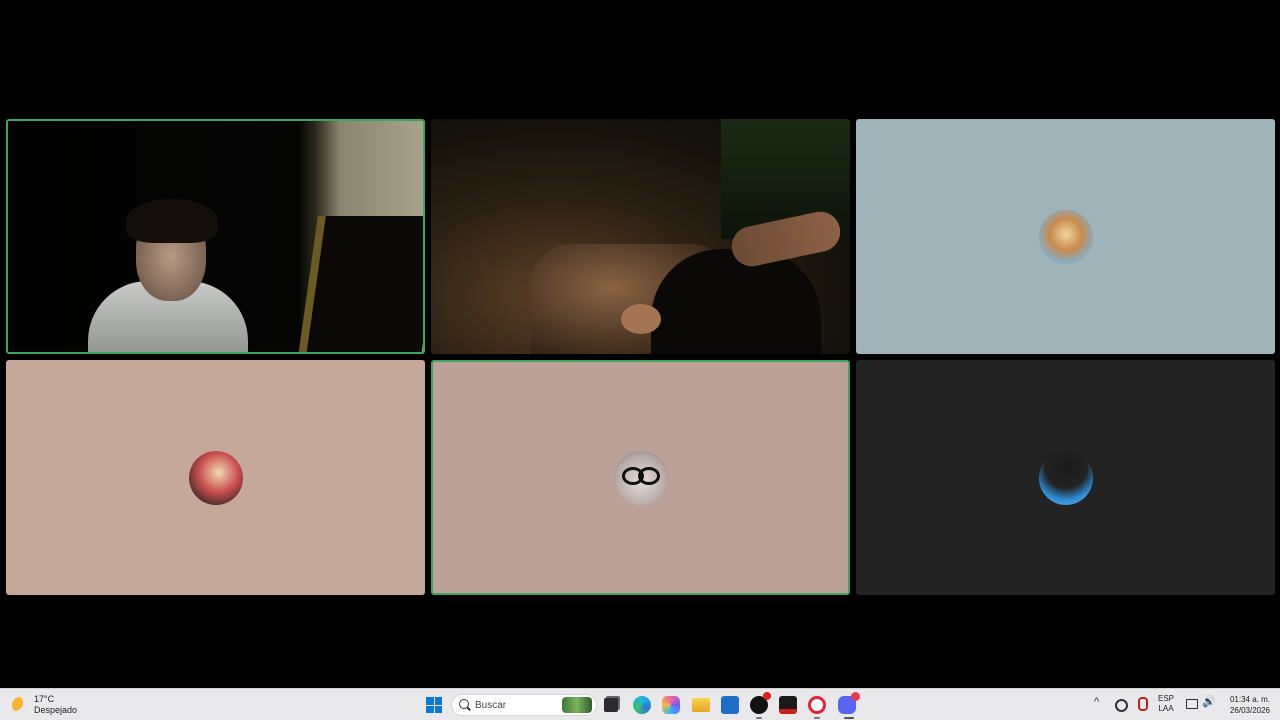  I want to click on microphone-icon, so click(1143, 704).